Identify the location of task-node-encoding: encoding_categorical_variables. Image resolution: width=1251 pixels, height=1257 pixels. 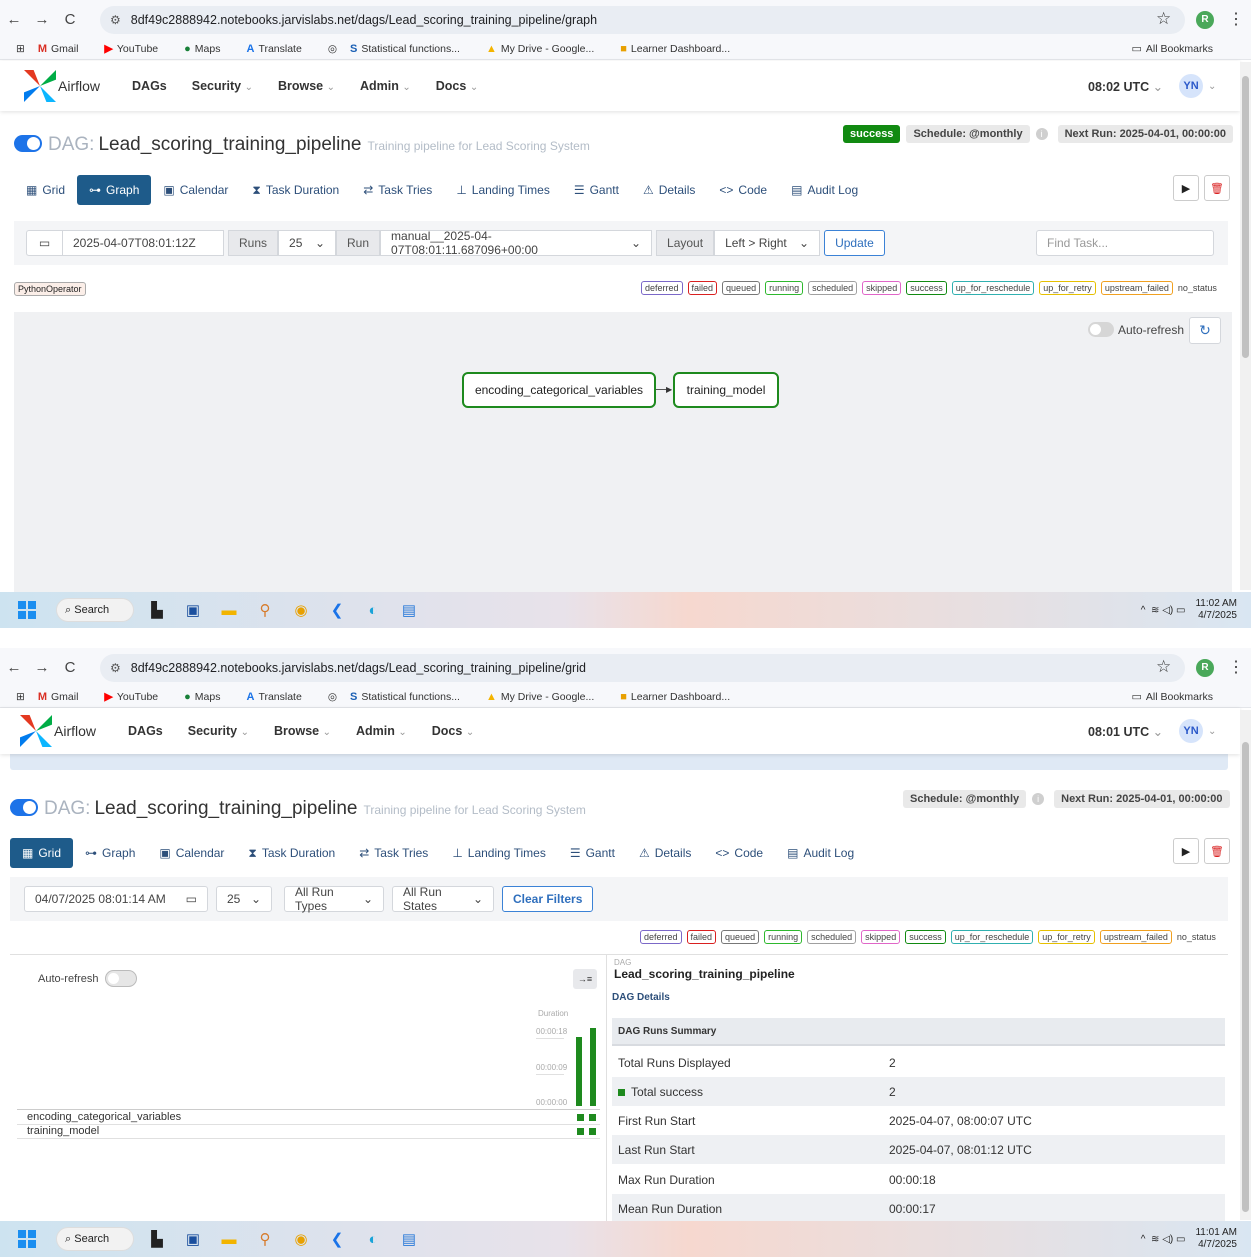
(559, 390).